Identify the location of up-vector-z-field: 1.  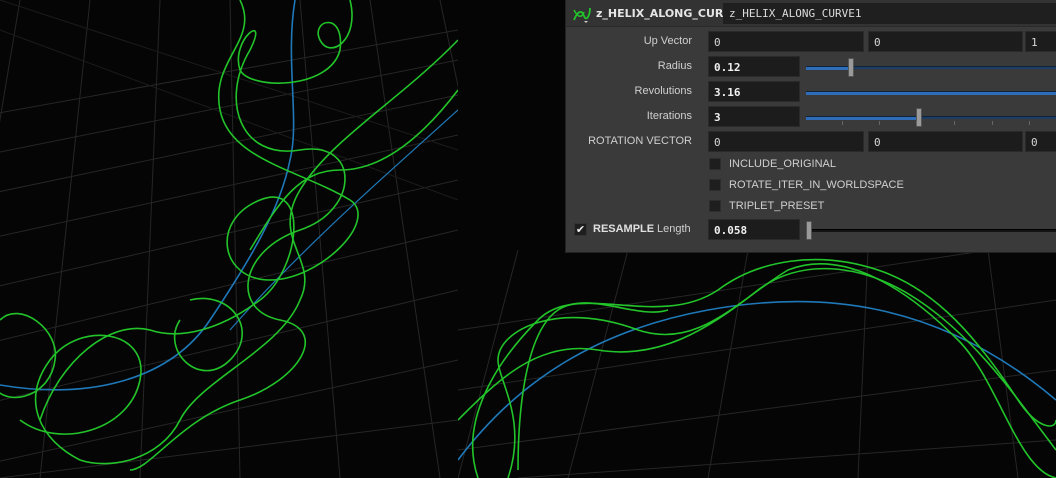
(1040, 41).